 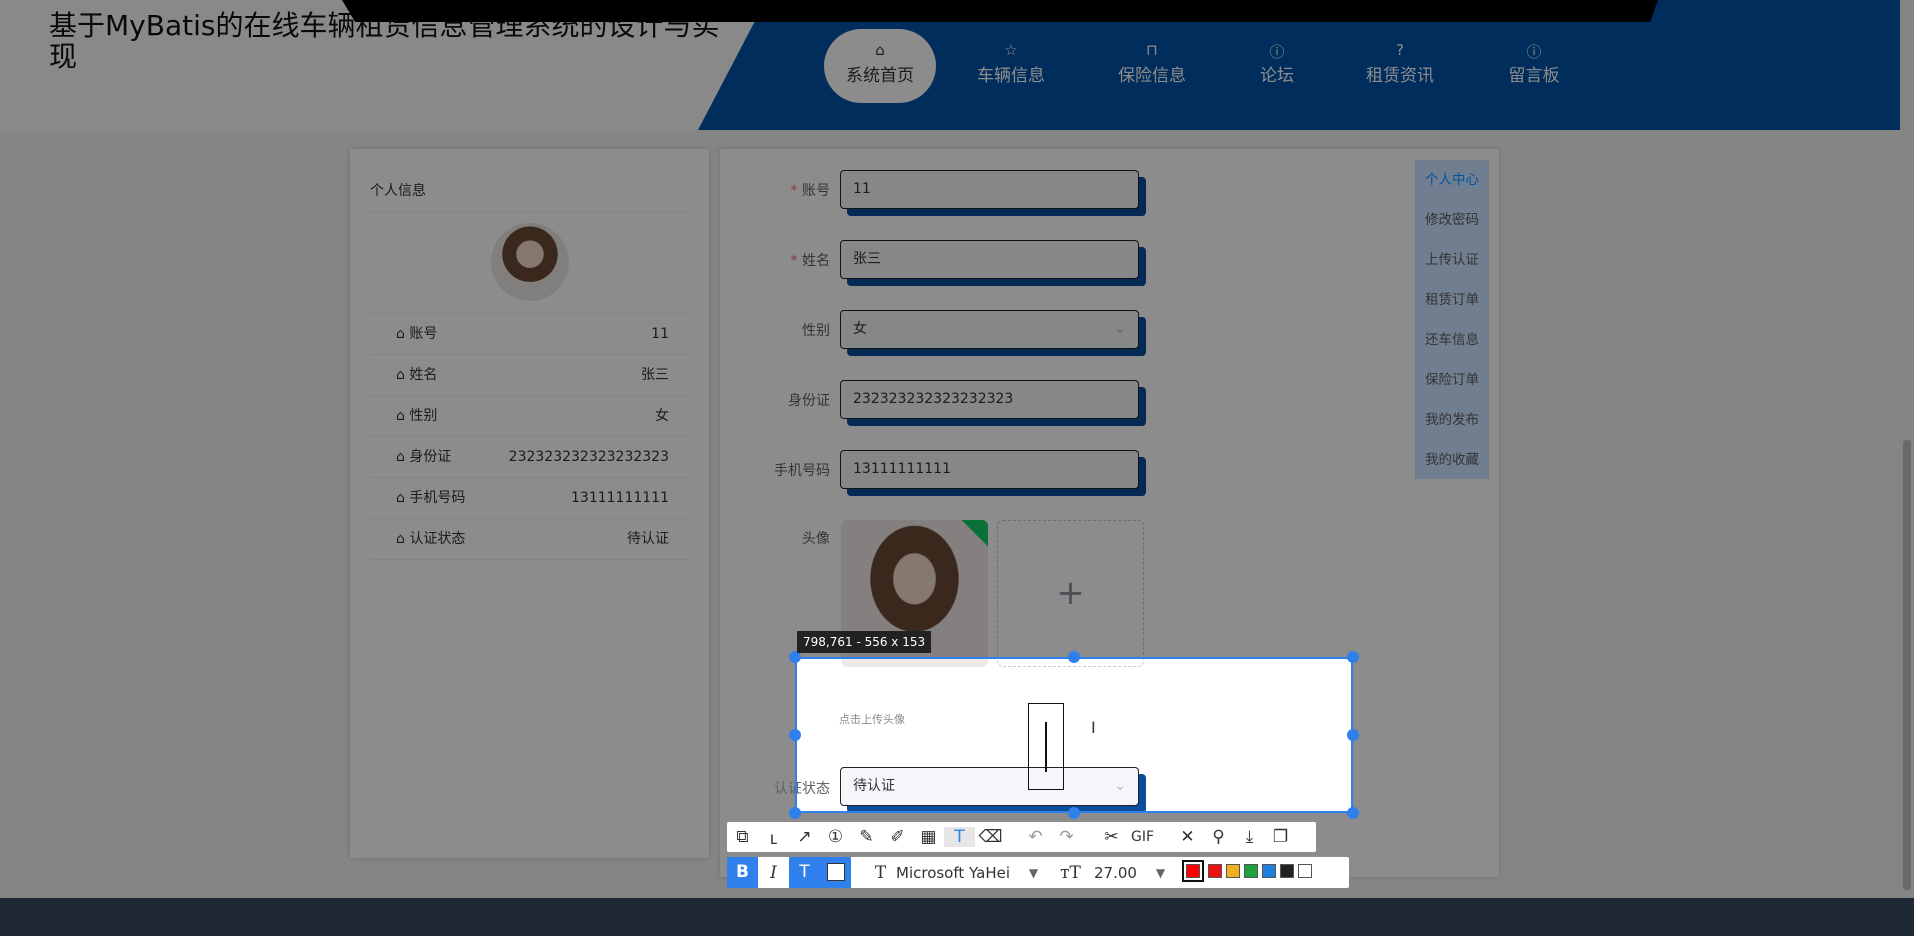 What do you see at coordinates (1280, 837) in the screenshot?
I see `copy-icon: ❐` at bounding box center [1280, 837].